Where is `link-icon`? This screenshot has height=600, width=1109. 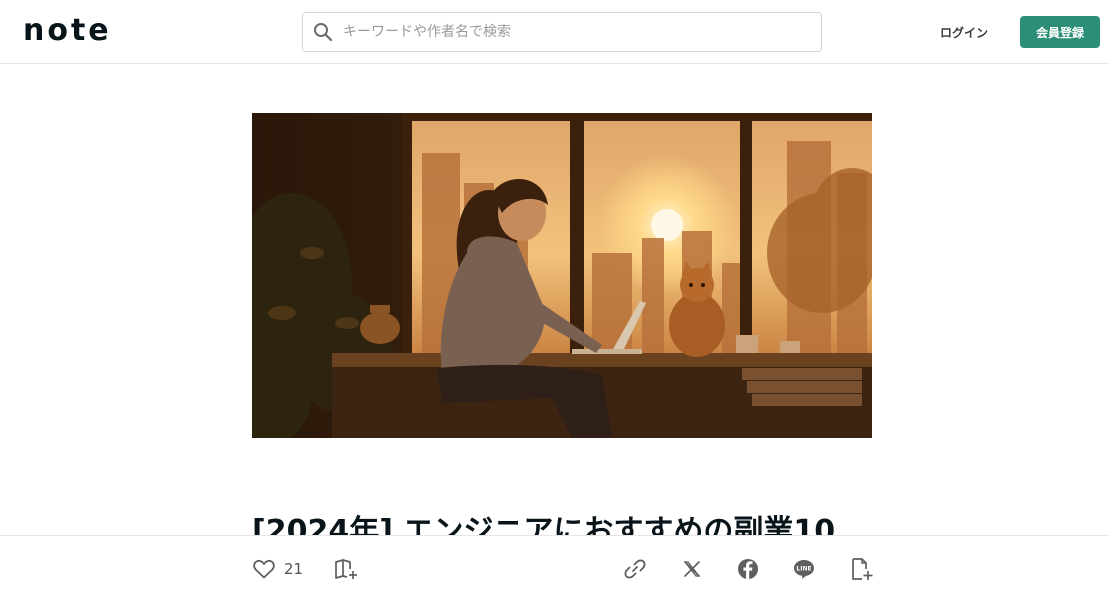
link-icon is located at coordinates (635, 569).